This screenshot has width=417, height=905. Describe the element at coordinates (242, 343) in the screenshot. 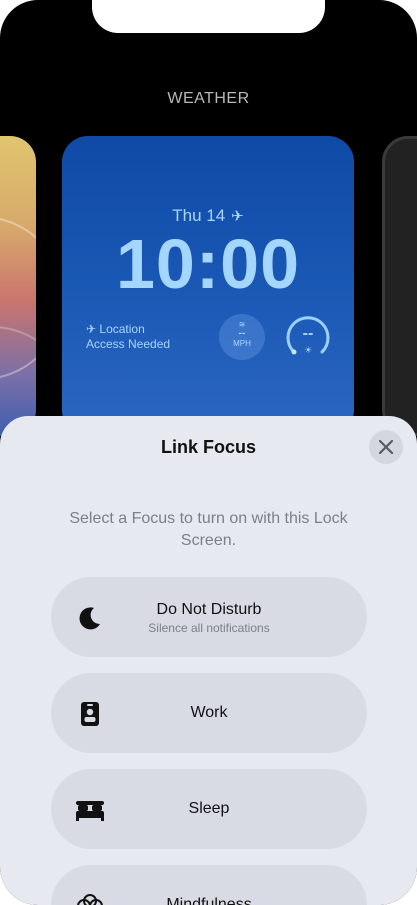

I see `wind-unit: MPH` at that location.